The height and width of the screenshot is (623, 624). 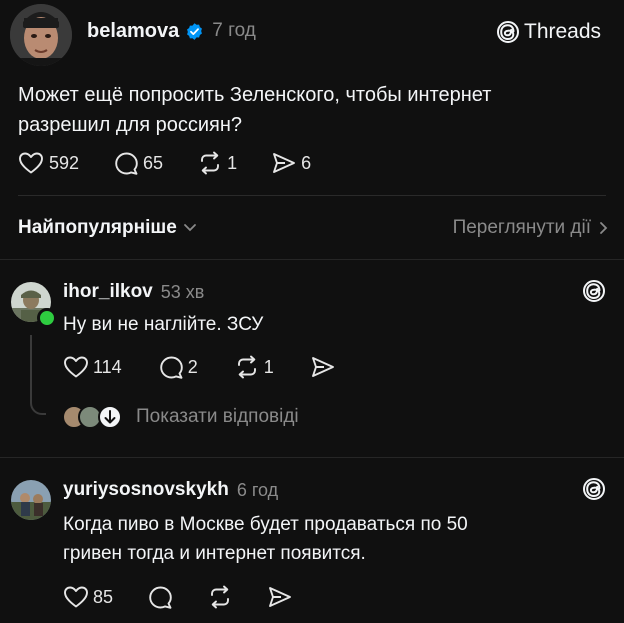 What do you see at coordinates (257, 489) in the screenshot?
I see `reply-time: 6 год` at bounding box center [257, 489].